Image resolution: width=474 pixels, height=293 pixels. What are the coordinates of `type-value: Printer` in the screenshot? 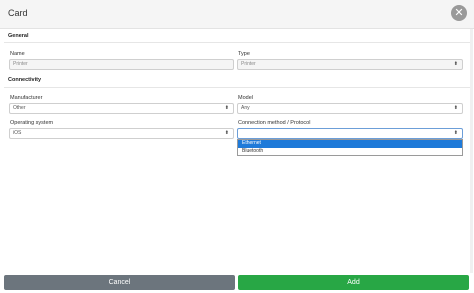 It's located at (248, 64).